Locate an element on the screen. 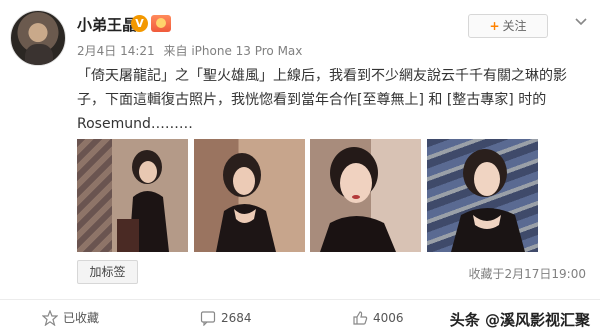 The image size is (600, 335). username: 小弟王晶 is located at coordinates (107, 24).